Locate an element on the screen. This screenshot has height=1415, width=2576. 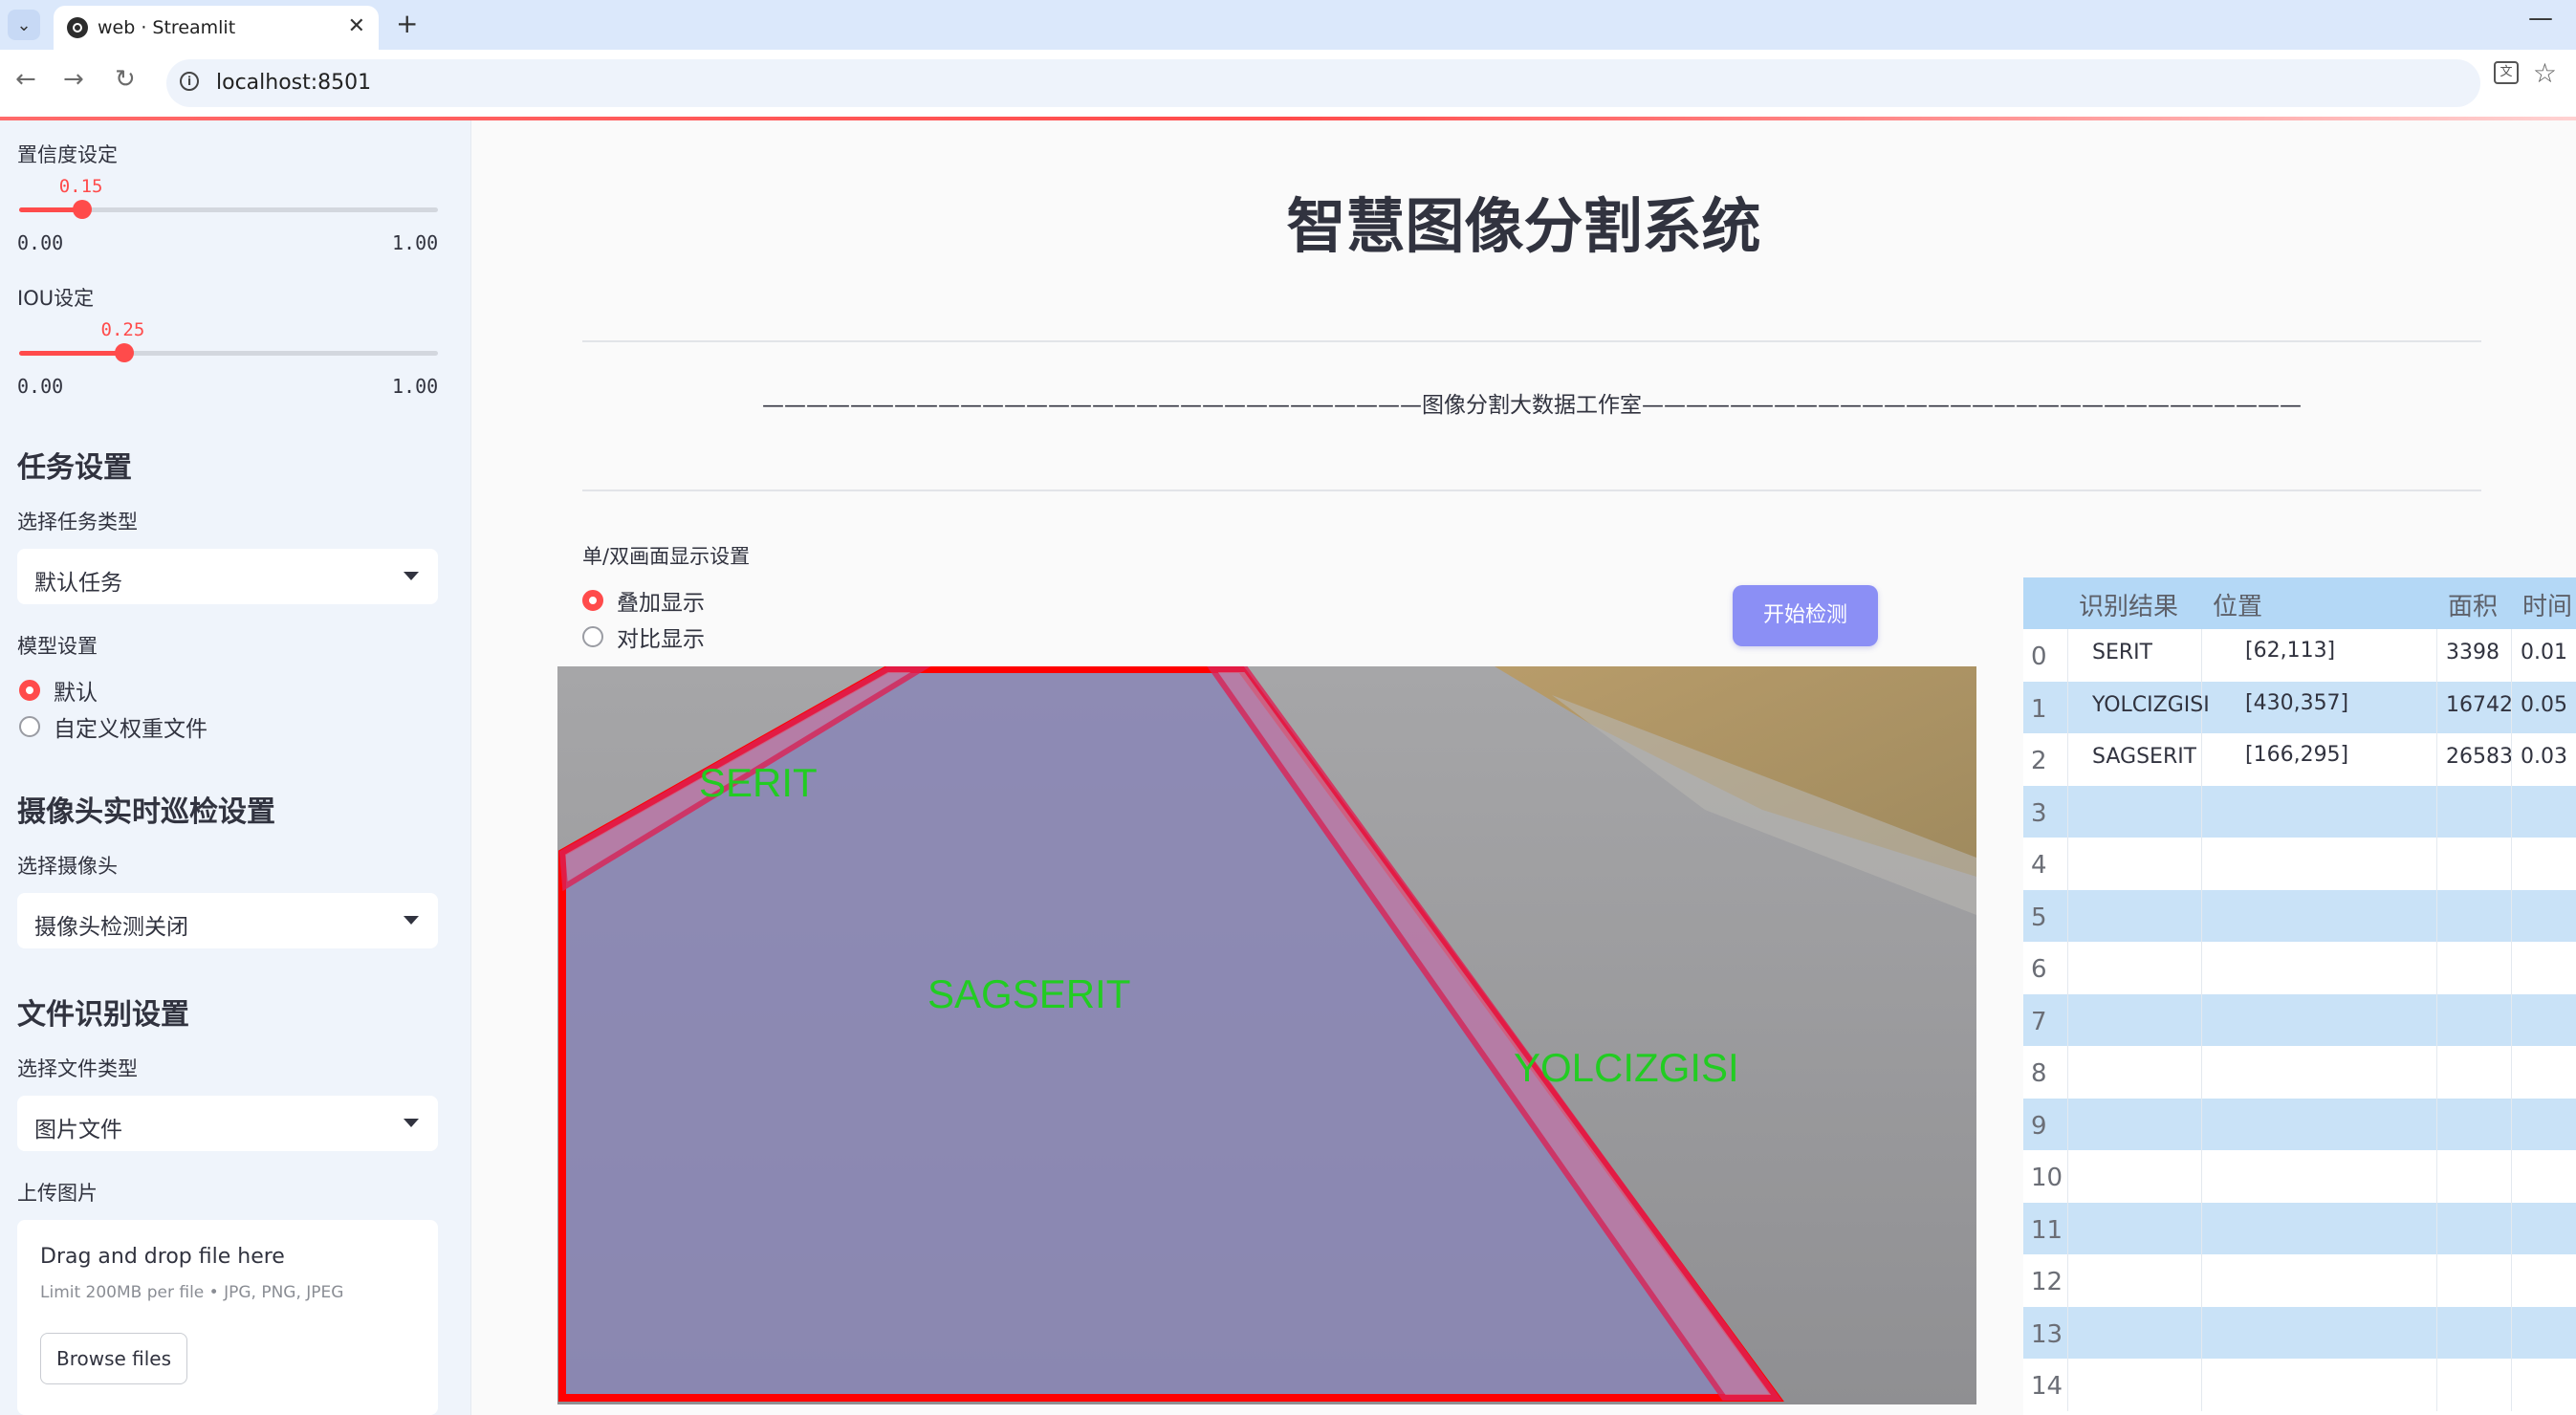
iou-slider-thumb is located at coordinates (124, 352).